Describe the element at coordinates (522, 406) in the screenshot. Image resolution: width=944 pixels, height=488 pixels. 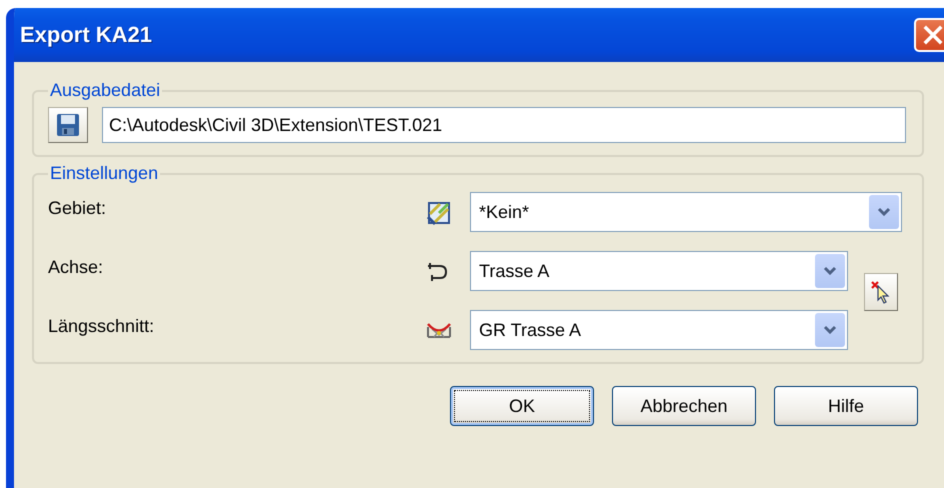
I see `dialog-button: OK` at that location.